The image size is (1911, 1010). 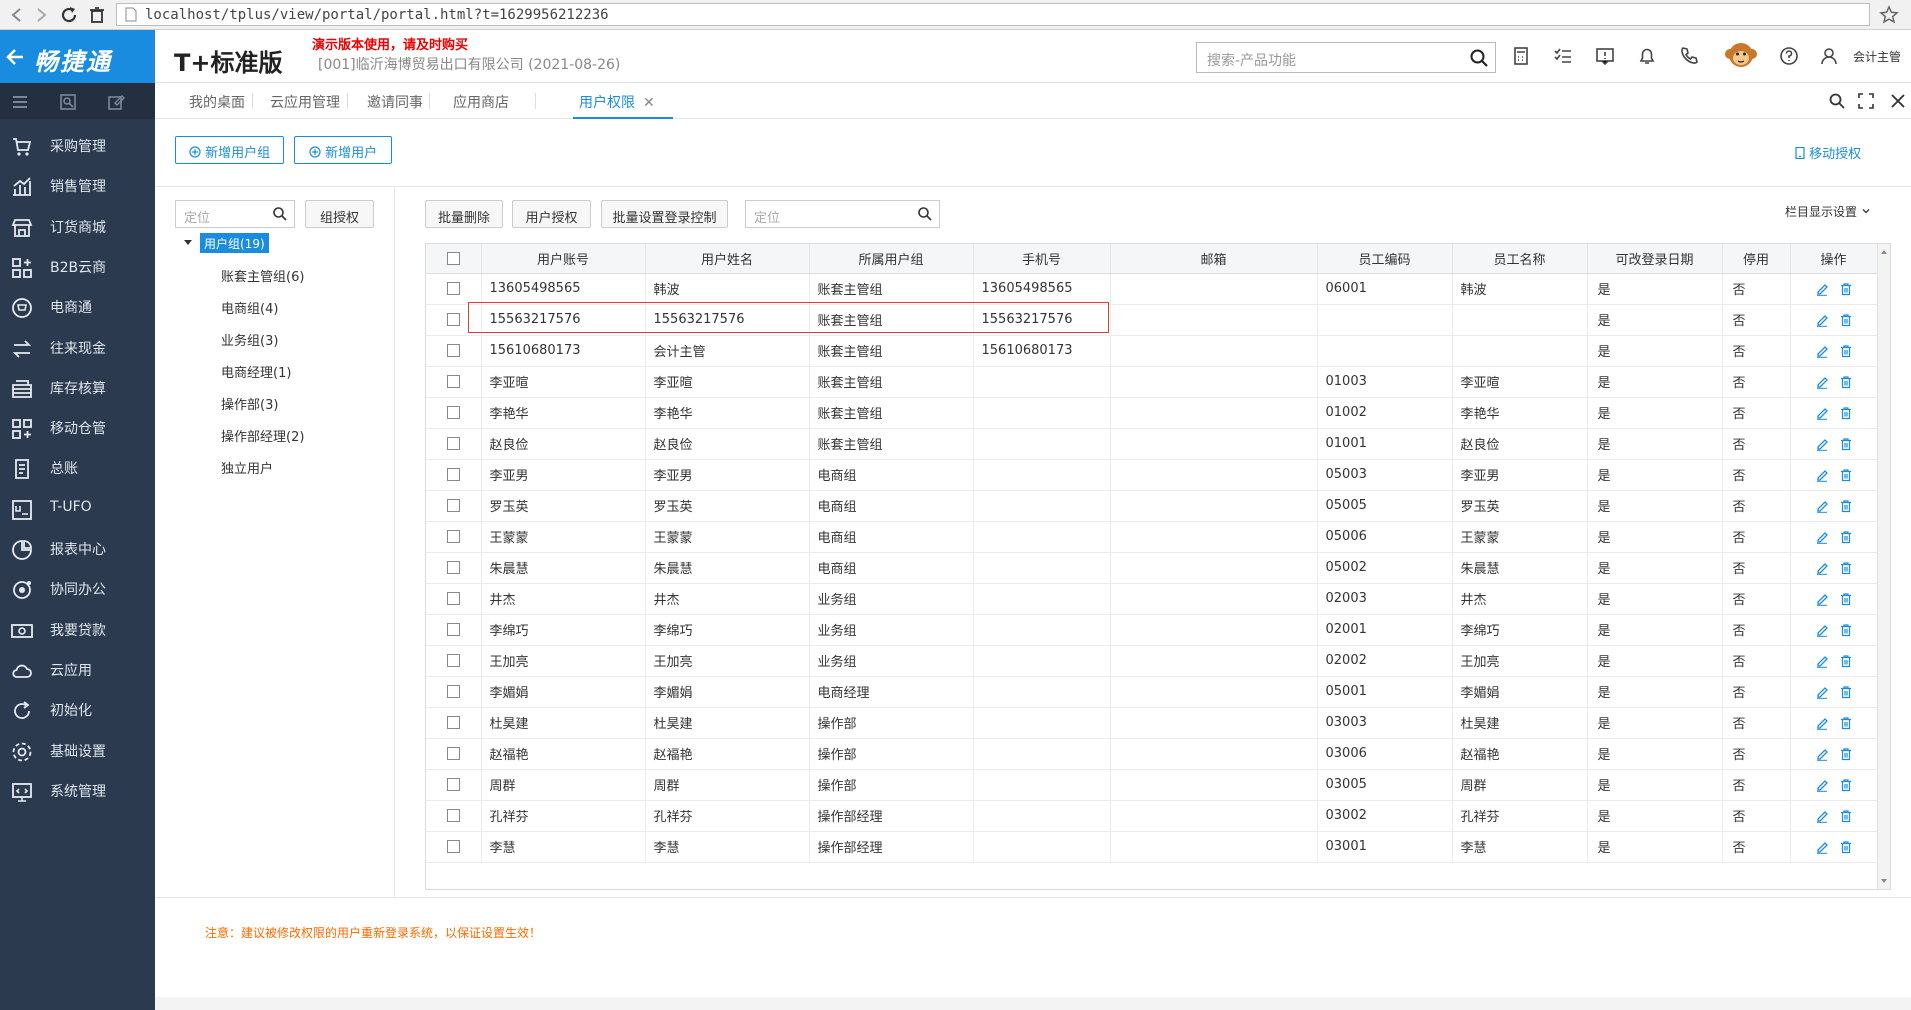 What do you see at coordinates (249, 307) in the screenshot?
I see `tree-node: 电商组(4)` at bounding box center [249, 307].